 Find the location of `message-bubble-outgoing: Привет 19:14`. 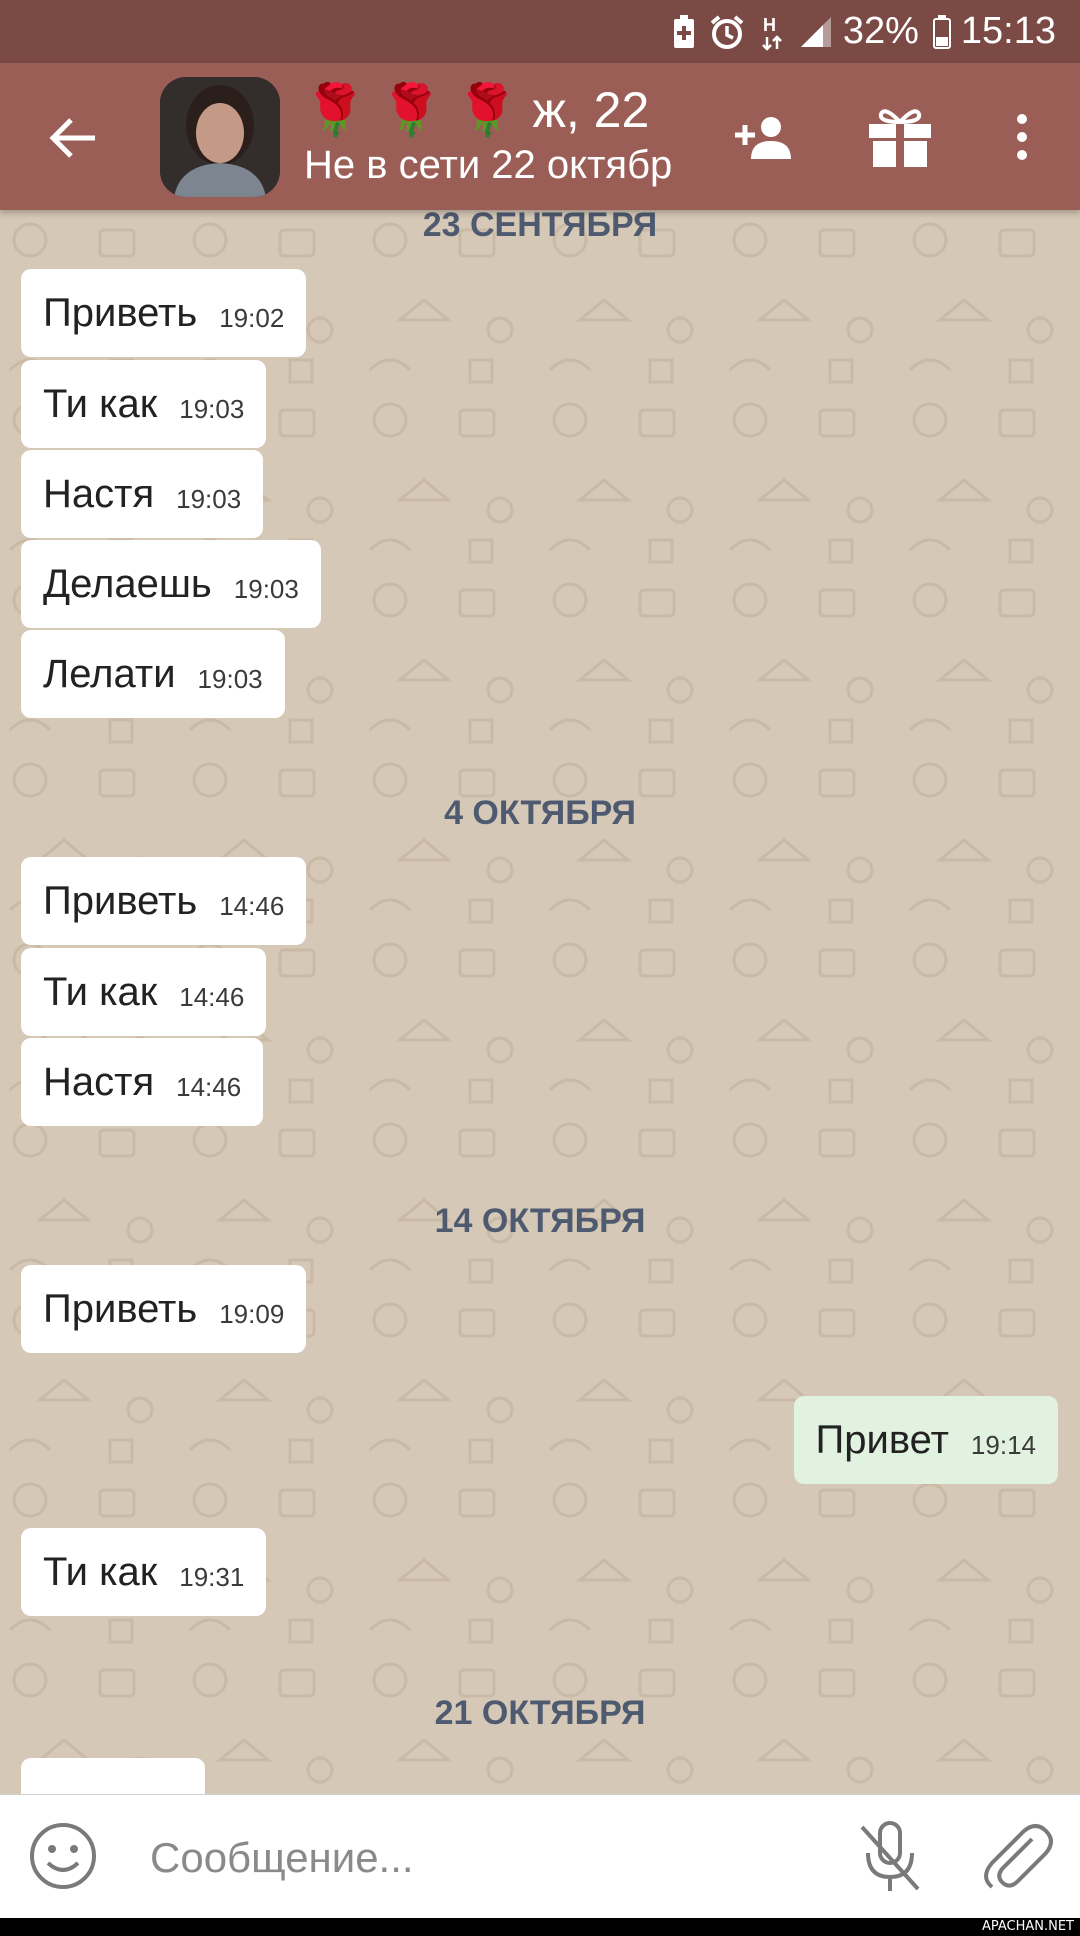

message-bubble-outgoing: Привет 19:14 is located at coordinates (925, 1440).